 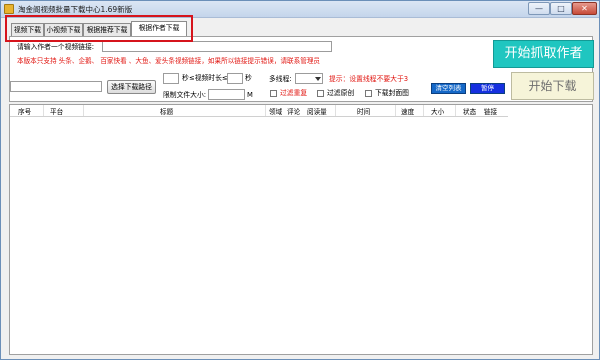 What do you see at coordinates (317, 111) in the screenshot?
I see `col-views: 阅读量` at bounding box center [317, 111].